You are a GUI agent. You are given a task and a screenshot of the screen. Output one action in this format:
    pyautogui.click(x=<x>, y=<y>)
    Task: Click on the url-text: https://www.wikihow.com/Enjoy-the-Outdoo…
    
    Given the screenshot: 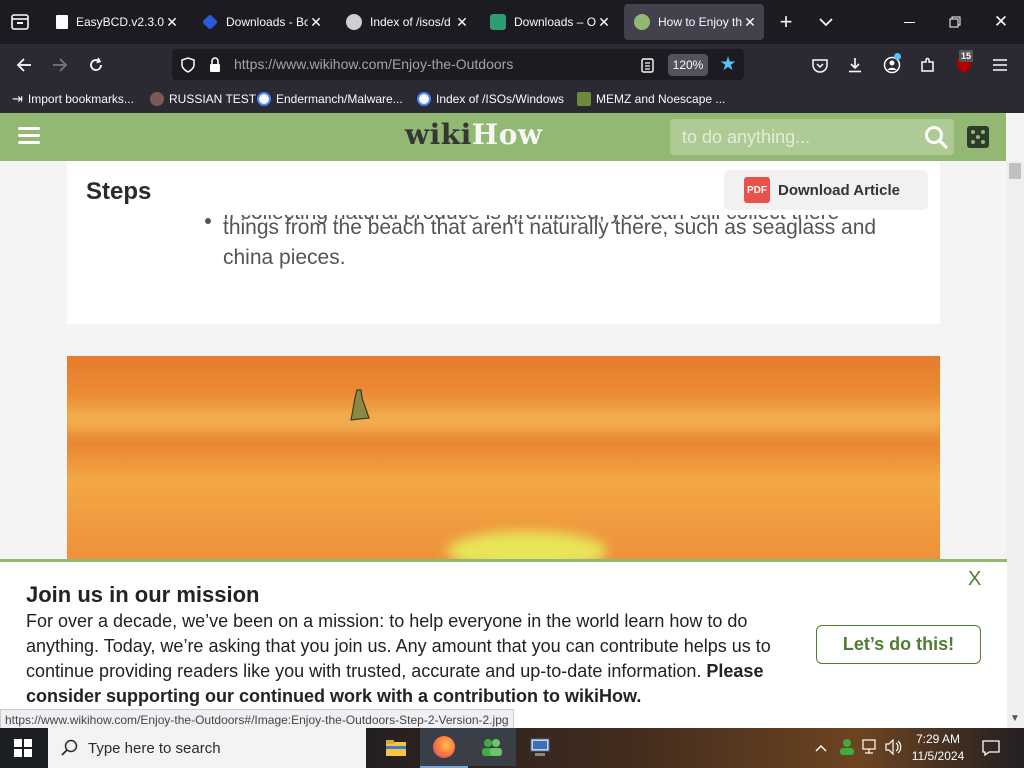 What is the action you would take?
    pyautogui.click(x=373, y=64)
    